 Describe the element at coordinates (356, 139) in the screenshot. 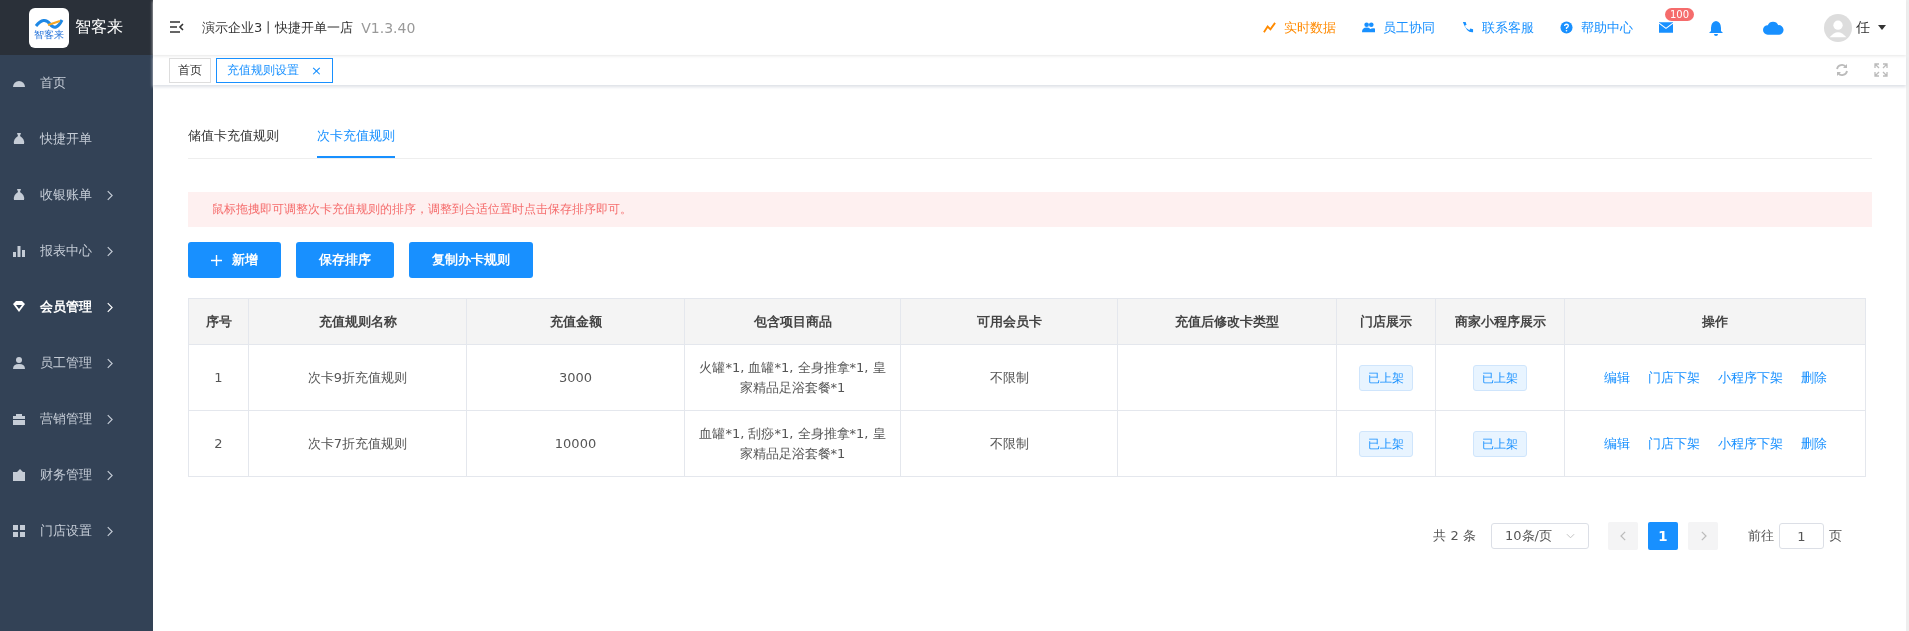

I see `tab: 次卡充值规则` at that location.